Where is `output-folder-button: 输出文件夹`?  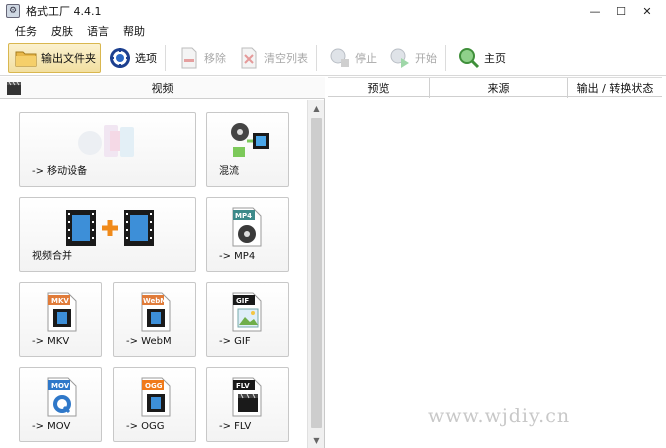 output-folder-button: 输出文件夹 is located at coordinates (54, 57).